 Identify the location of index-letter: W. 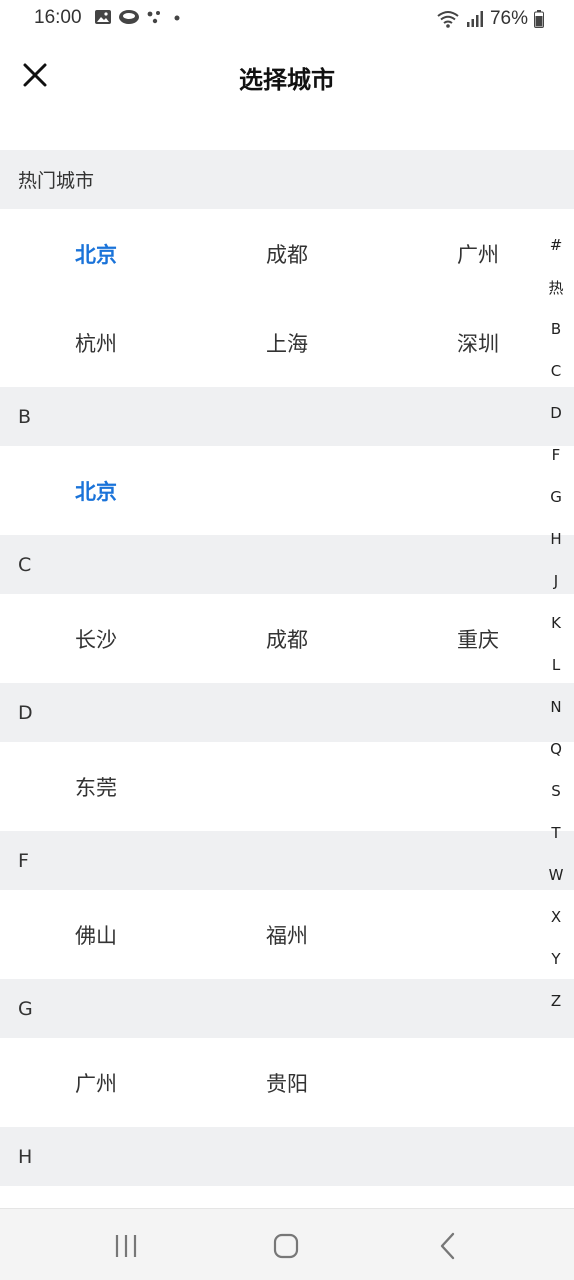
(556, 875).